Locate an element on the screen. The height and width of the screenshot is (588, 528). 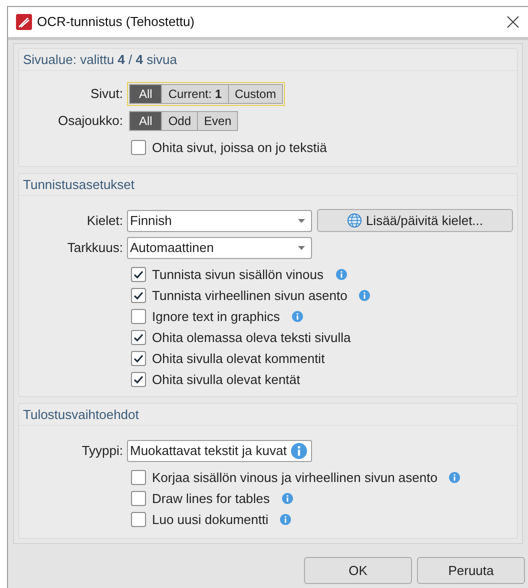
globe-icon is located at coordinates (354, 220).